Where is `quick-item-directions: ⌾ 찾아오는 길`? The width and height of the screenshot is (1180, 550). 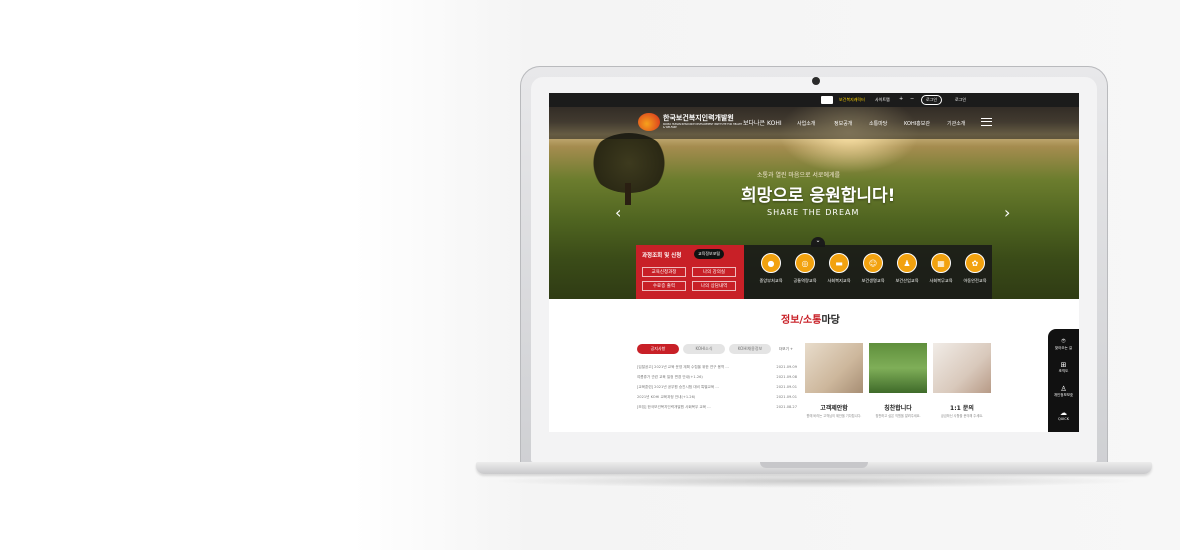 quick-item-directions: ⌾ 찾아오는 길 is located at coordinates (1063, 344).